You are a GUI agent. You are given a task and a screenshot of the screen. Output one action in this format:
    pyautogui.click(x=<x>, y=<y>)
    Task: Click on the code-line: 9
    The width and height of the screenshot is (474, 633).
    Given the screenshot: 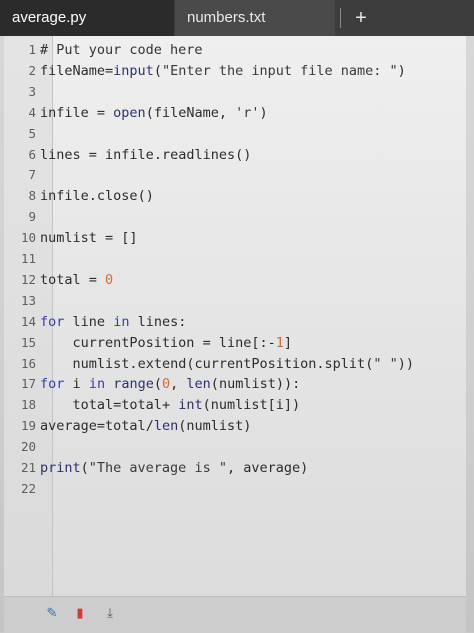 What is the action you would take?
    pyautogui.click(x=235, y=217)
    